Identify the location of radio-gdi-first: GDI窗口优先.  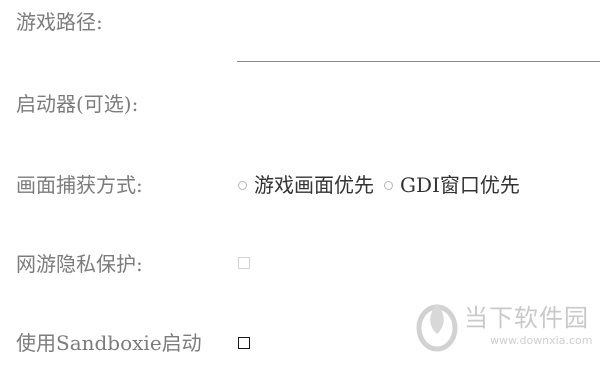
(452, 185).